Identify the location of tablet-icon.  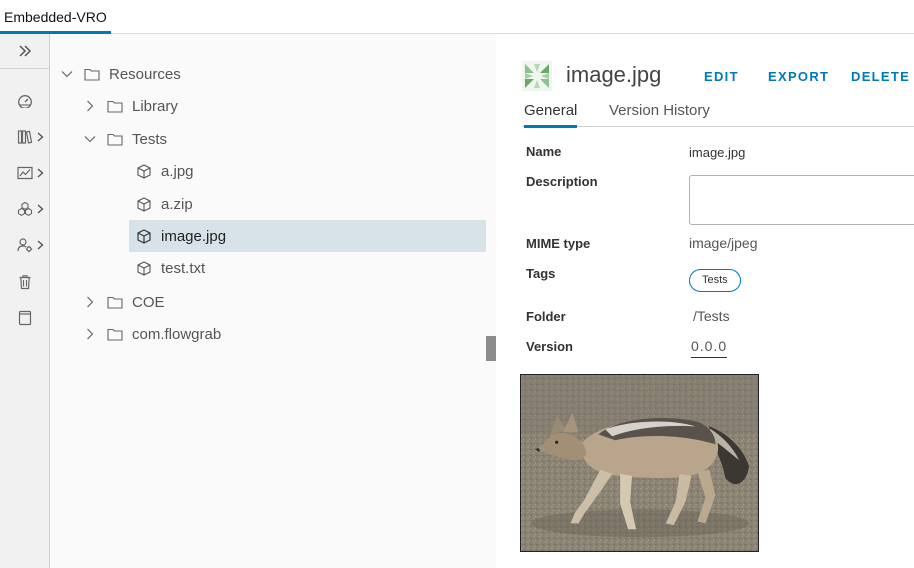
(25, 318).